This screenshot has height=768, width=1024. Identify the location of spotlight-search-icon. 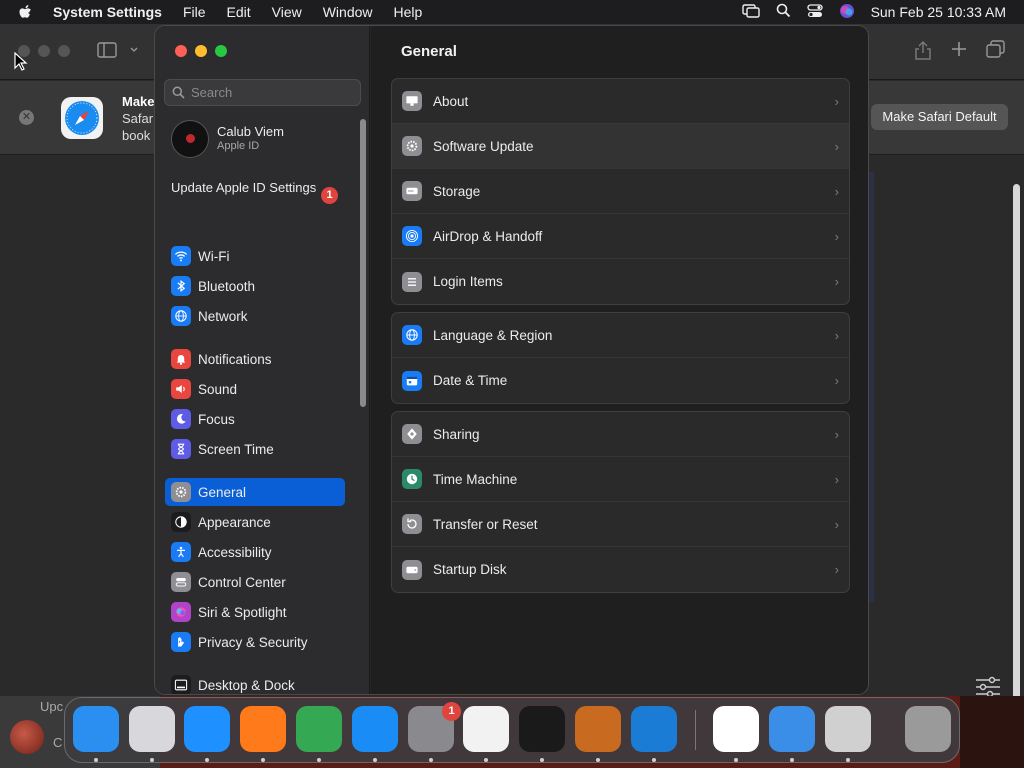
(783, 12).